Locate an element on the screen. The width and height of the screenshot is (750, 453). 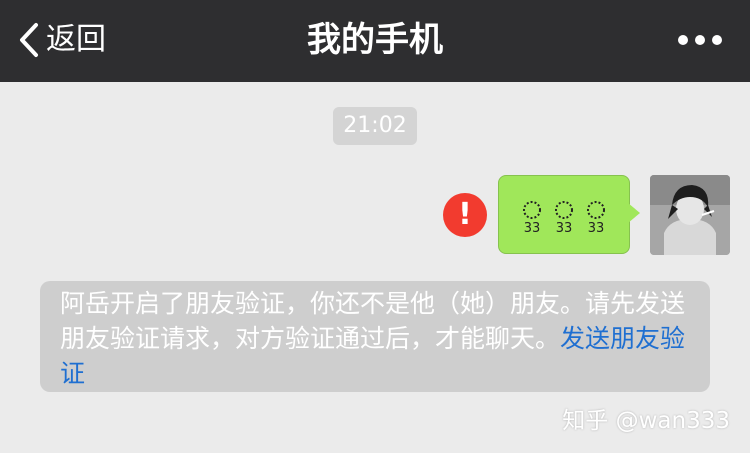
bubble-tail is located at coordinates (634, 213).